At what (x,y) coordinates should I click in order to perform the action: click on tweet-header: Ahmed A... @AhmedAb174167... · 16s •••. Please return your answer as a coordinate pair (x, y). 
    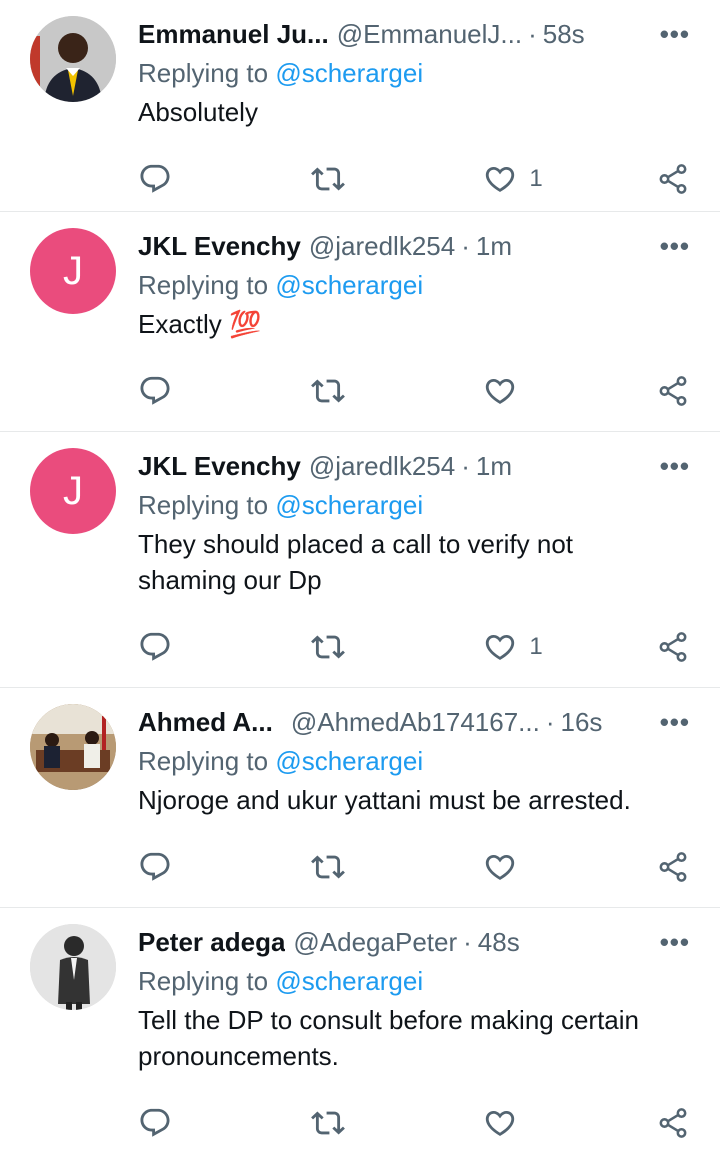
    Looking at the image, I should click on (414, 722).